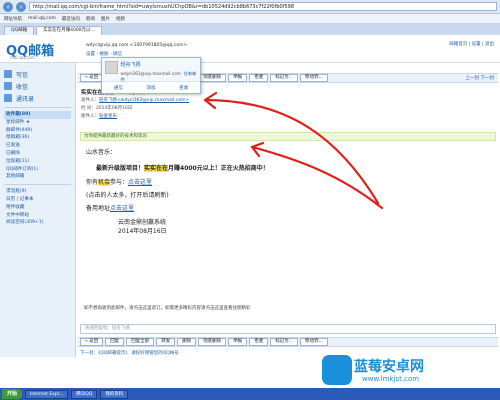 This screenshot has height=400, width=500. I want to click on contact-action-message: 通信, so click(118, 88).